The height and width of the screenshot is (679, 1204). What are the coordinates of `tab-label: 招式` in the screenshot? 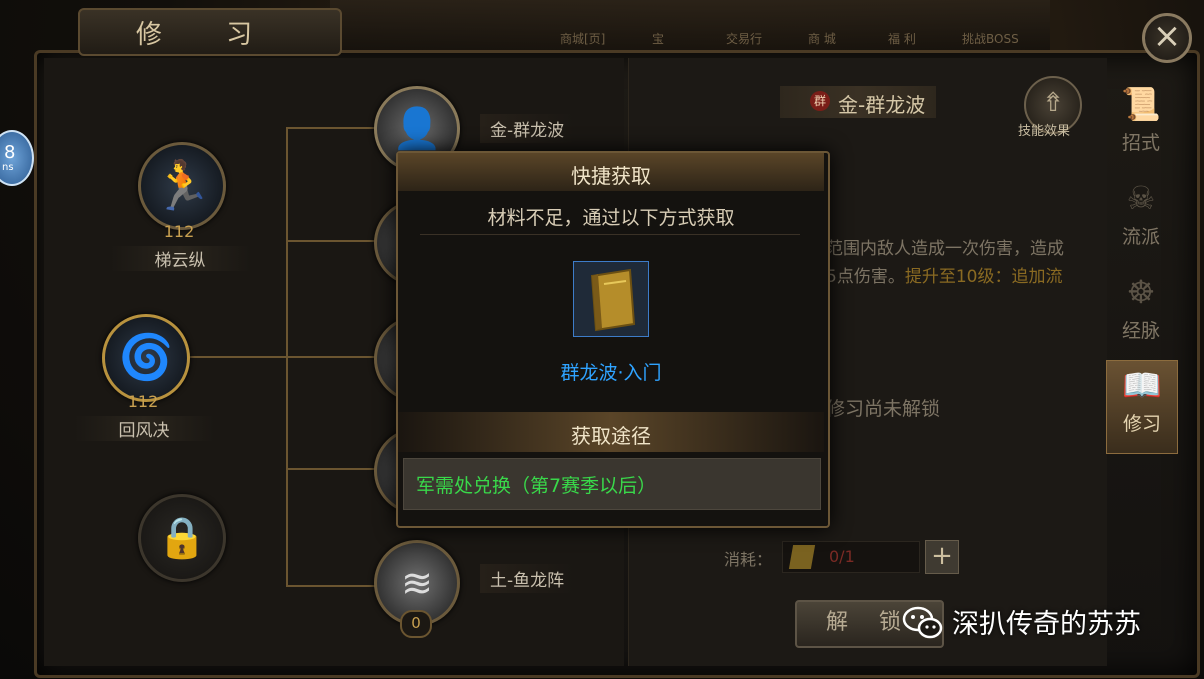 It's located at (1140, 143).